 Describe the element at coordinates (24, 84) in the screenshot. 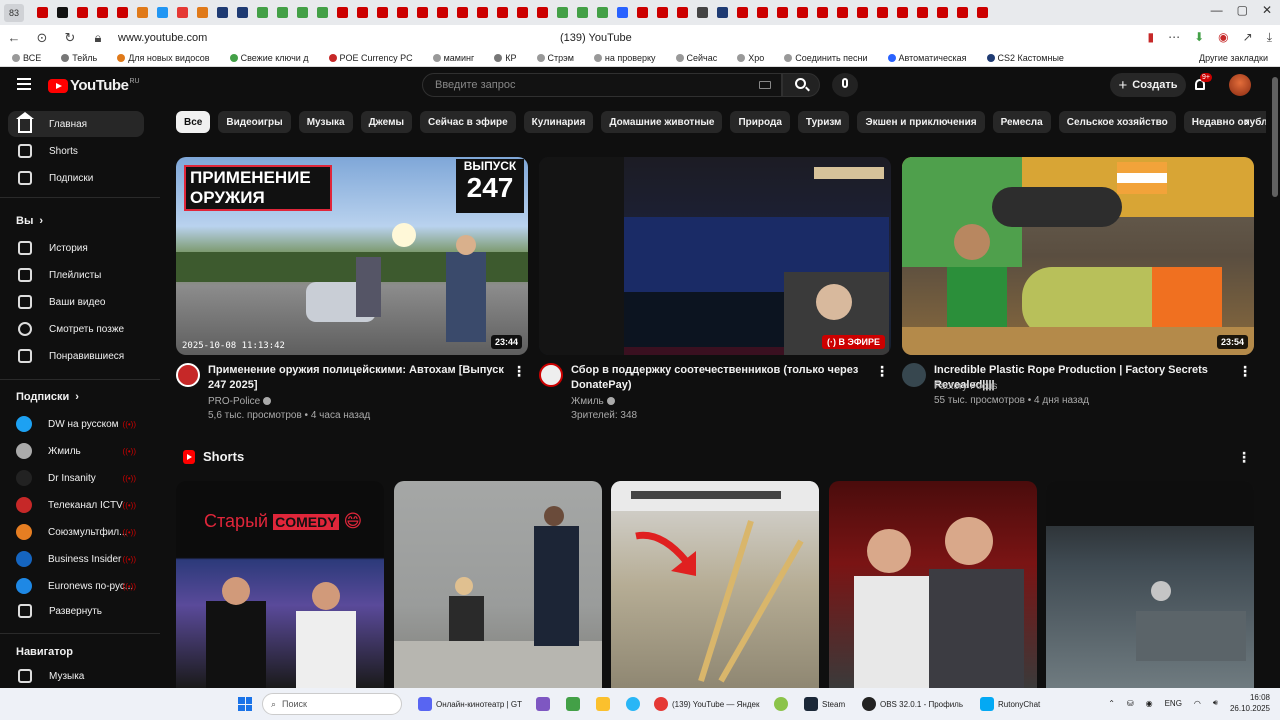

I see `menu-icon` at that location.